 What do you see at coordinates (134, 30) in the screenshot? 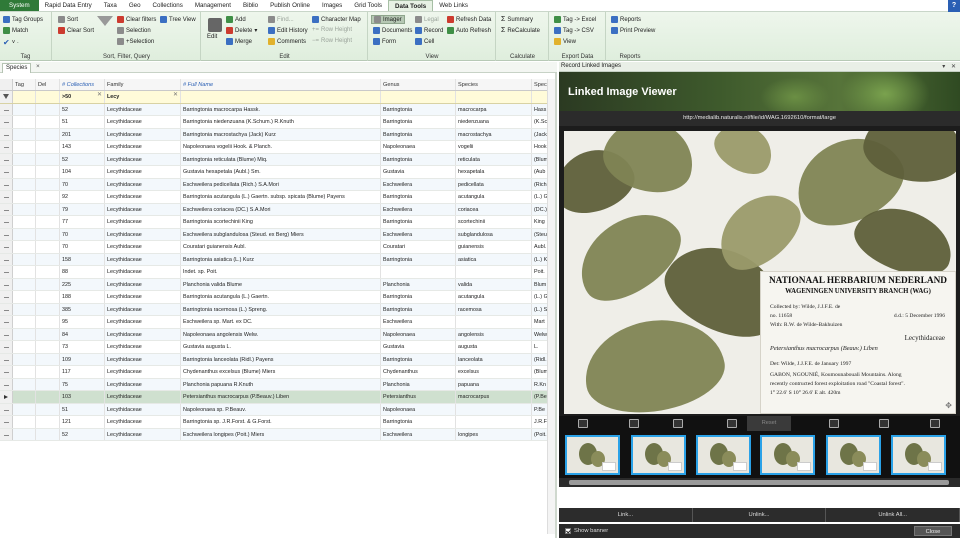
I see `selection-button: Selection` at bounding box center [134, 30].